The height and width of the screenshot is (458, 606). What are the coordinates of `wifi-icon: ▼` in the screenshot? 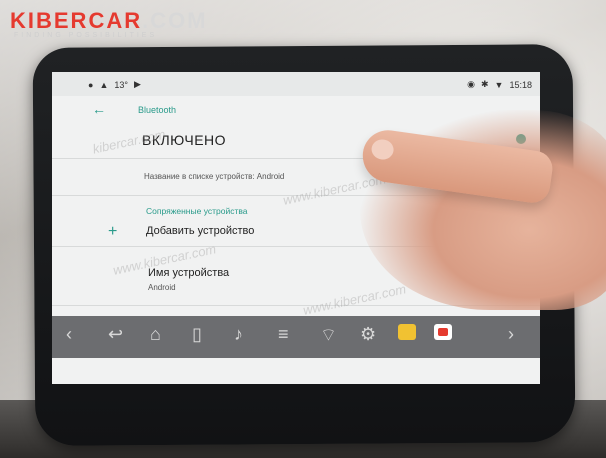 It's located at (499, 84).